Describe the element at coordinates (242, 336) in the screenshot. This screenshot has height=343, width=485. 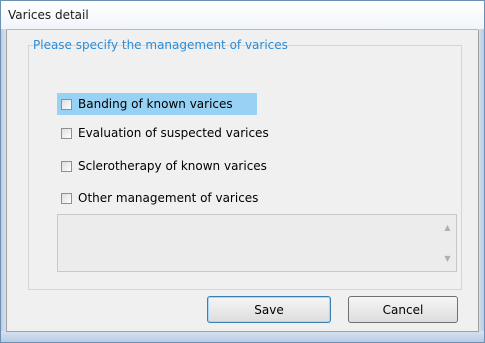
I see `window-bottom-edge` at that location.